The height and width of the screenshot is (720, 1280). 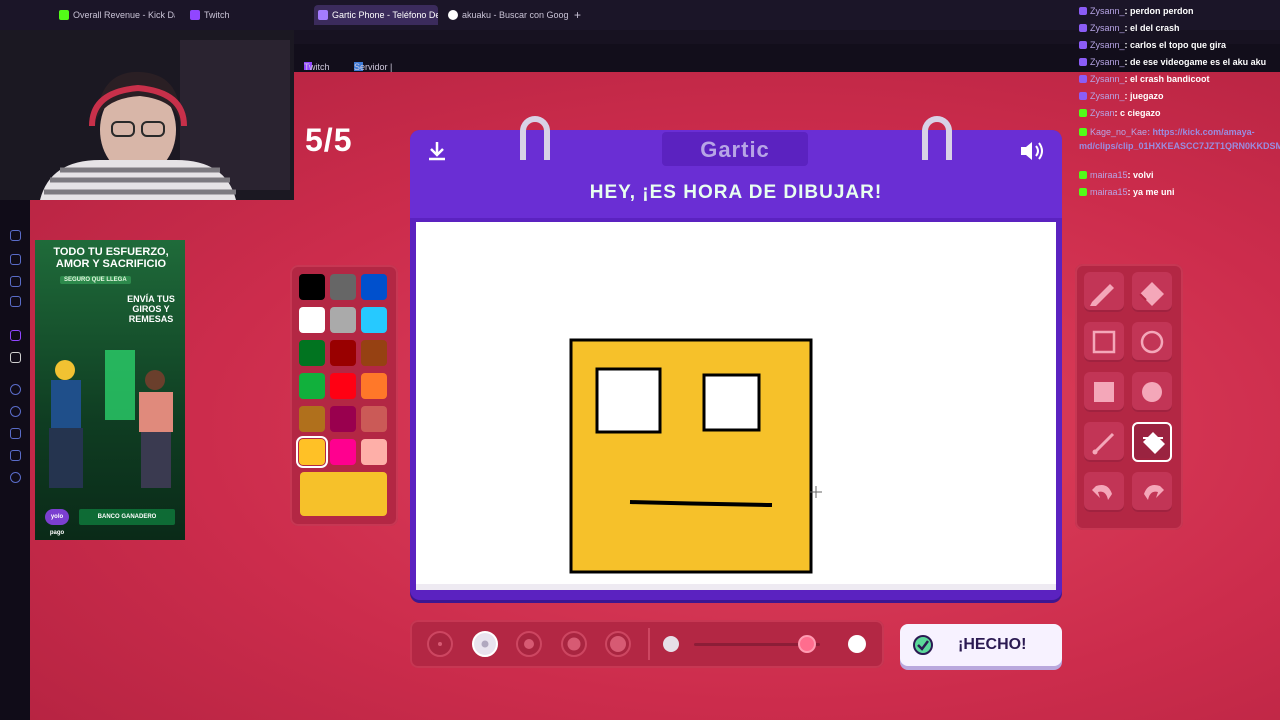 I want to click on brush-size-bar, so click(x=647, y=644).